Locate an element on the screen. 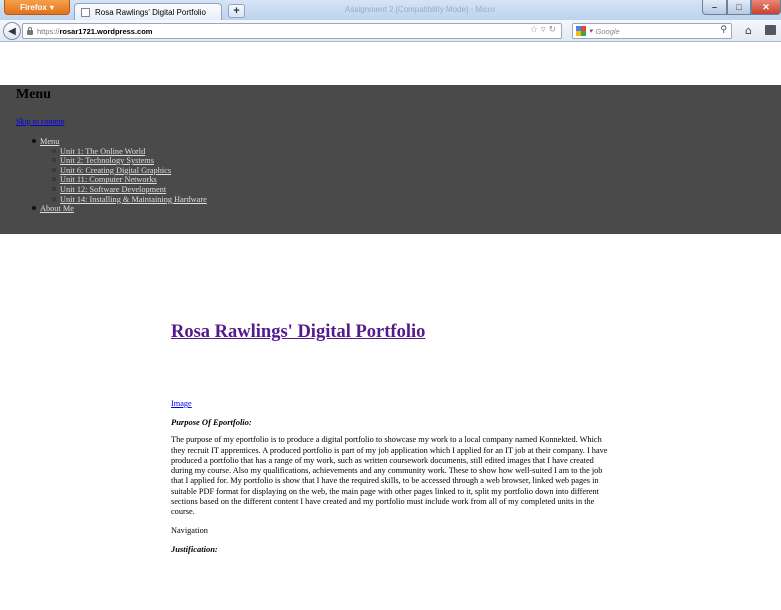 The width and height of the screenshot is (781, 610). back-arrow-icon: ◀ is located at coordinates (12, 31).